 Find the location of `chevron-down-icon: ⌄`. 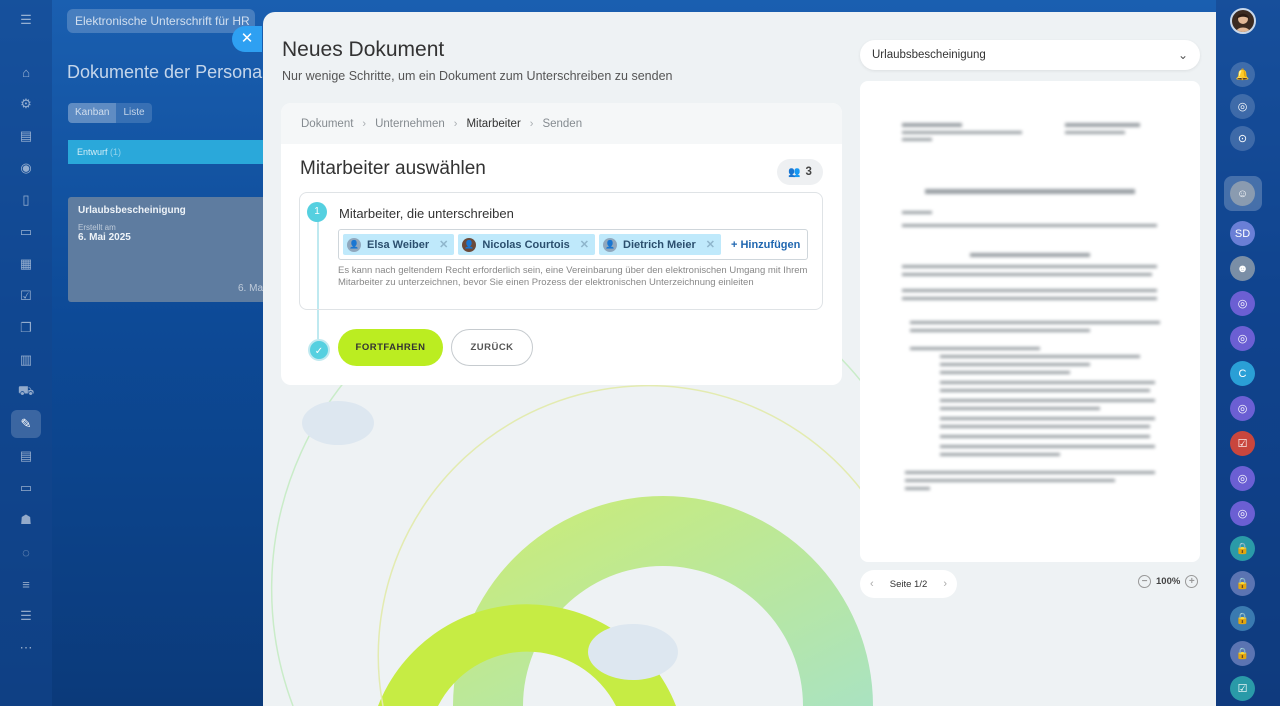

chevron-down-icon: ⌄ is located at coordinates (1182, 55).